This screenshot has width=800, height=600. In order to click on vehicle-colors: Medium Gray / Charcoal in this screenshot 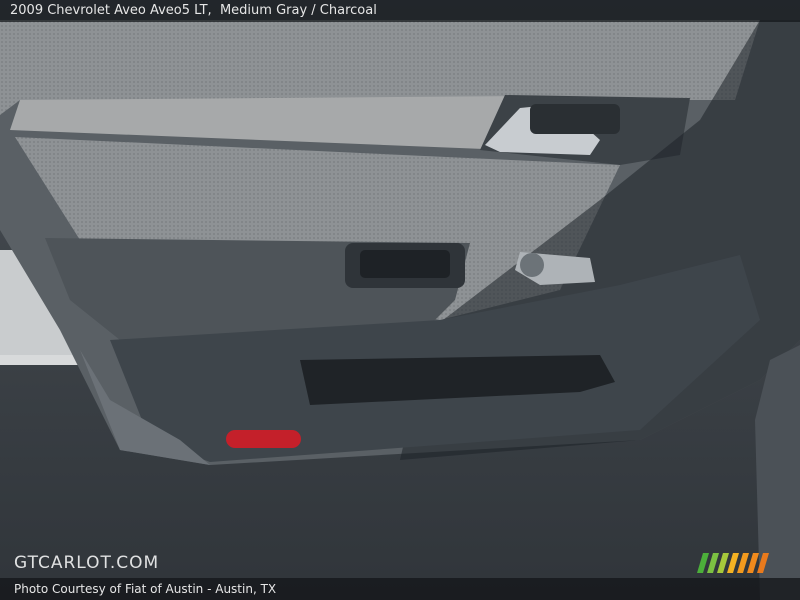, I will do `click(298, 10)`.